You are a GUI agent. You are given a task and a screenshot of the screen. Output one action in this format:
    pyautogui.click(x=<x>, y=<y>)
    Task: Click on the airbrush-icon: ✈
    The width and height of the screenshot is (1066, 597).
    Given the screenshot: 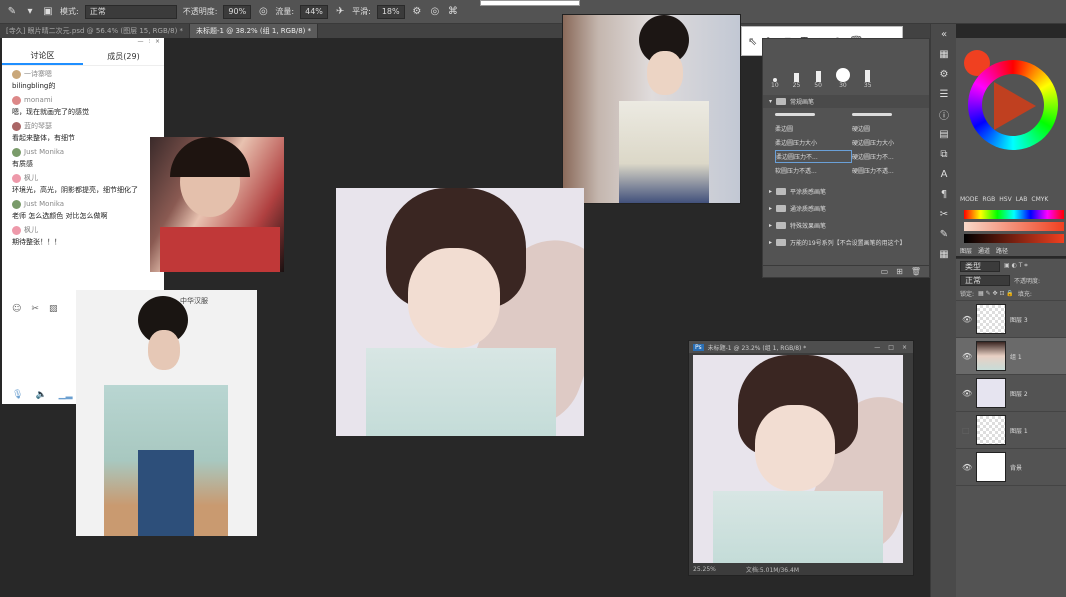 What is the action you would take?
    pyautogui.click(x=340, y=12)
    